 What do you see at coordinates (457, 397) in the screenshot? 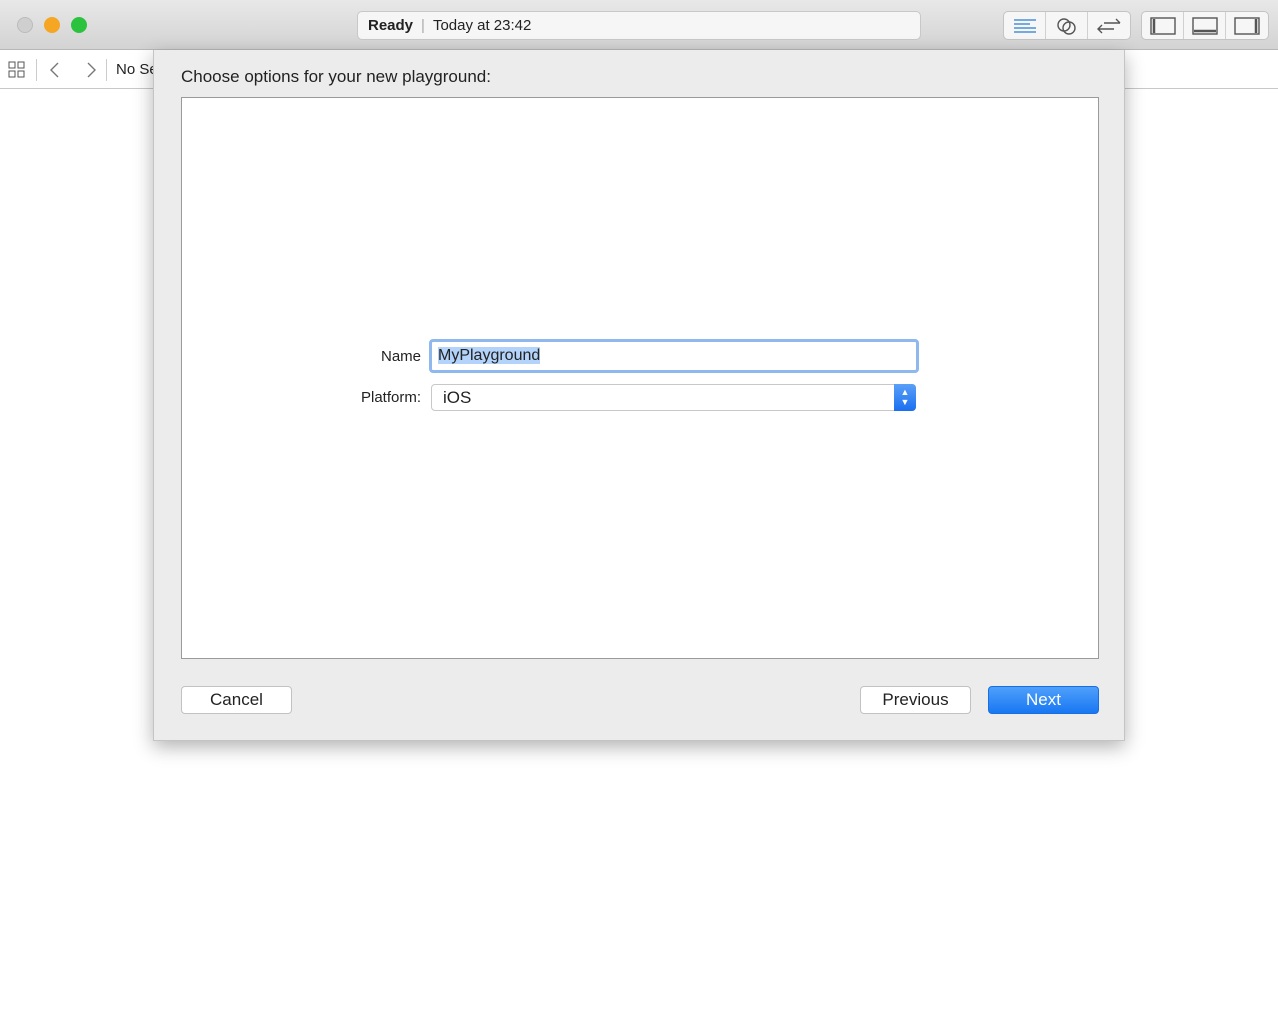
I see `platform-value: iOS` at bounding box center [457, 397].